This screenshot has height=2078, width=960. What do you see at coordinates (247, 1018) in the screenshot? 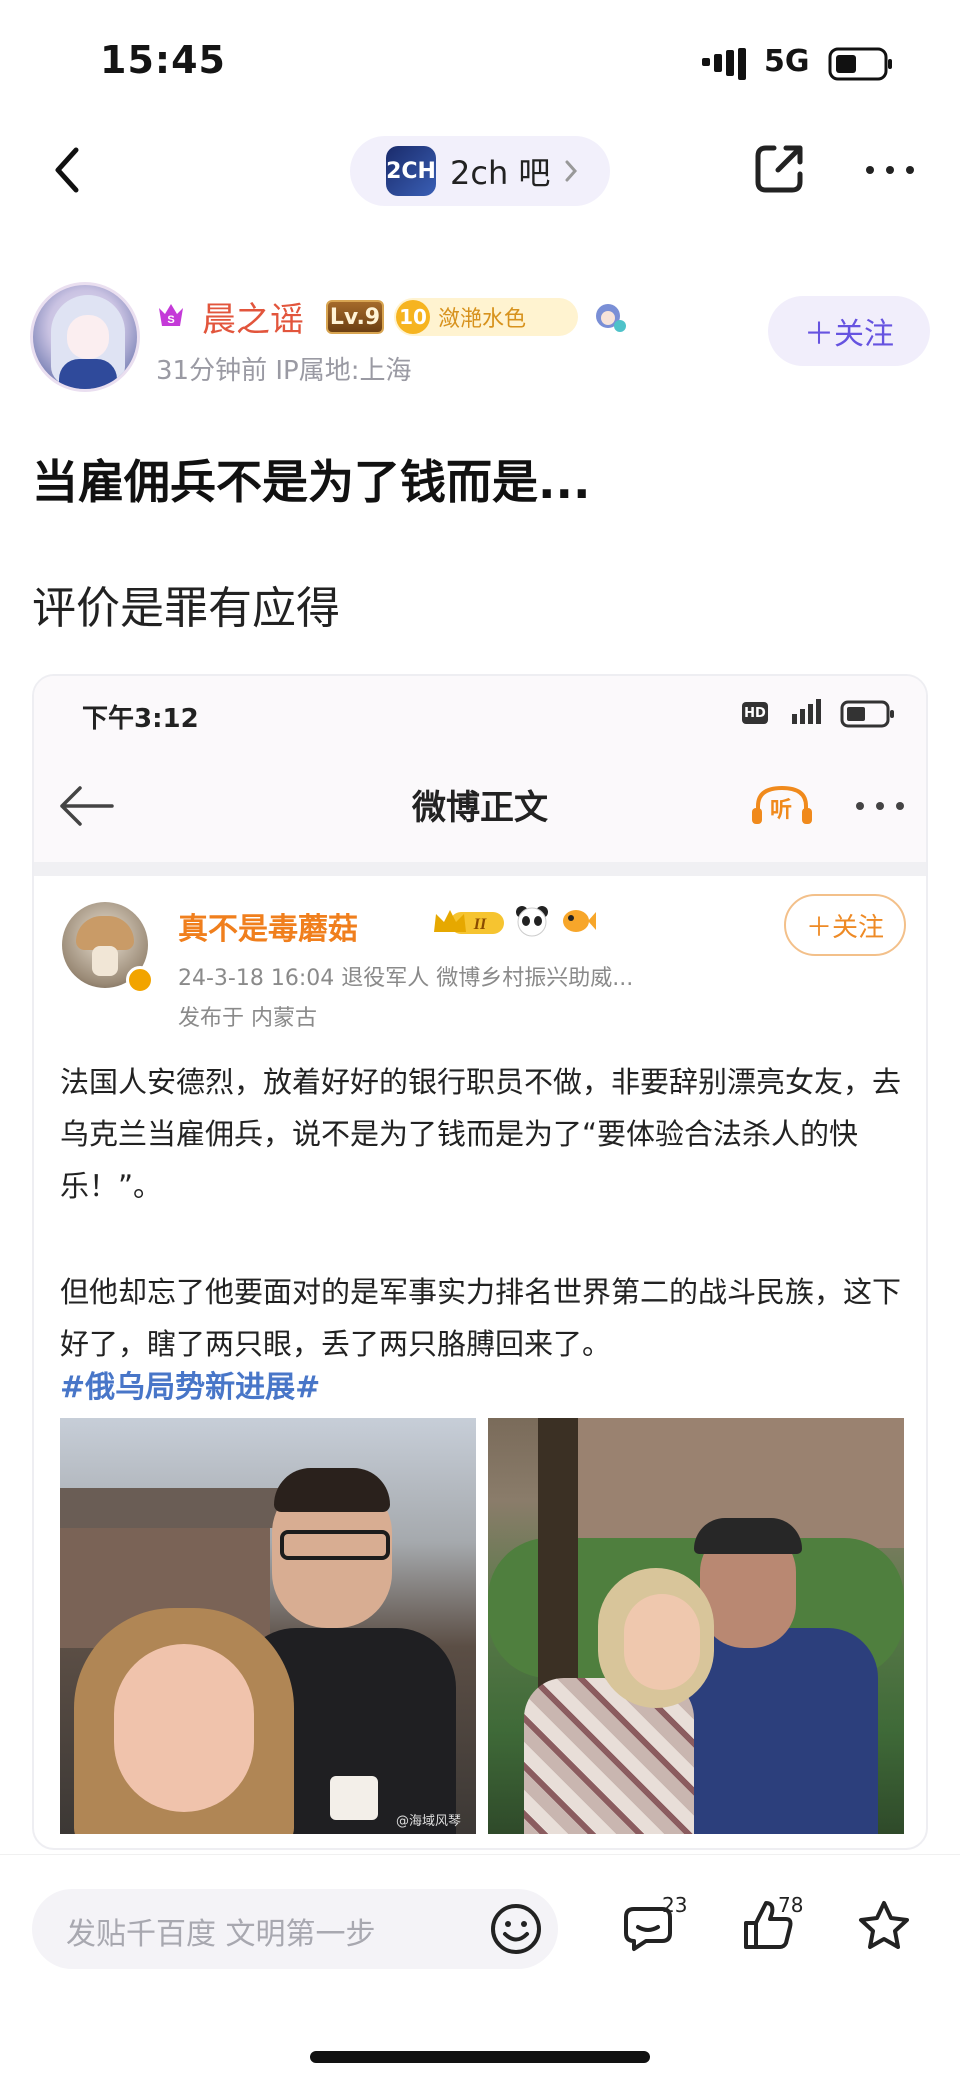
I see `weibo-location: 发布于 内蒙古` at bounding box center [247, 1018].